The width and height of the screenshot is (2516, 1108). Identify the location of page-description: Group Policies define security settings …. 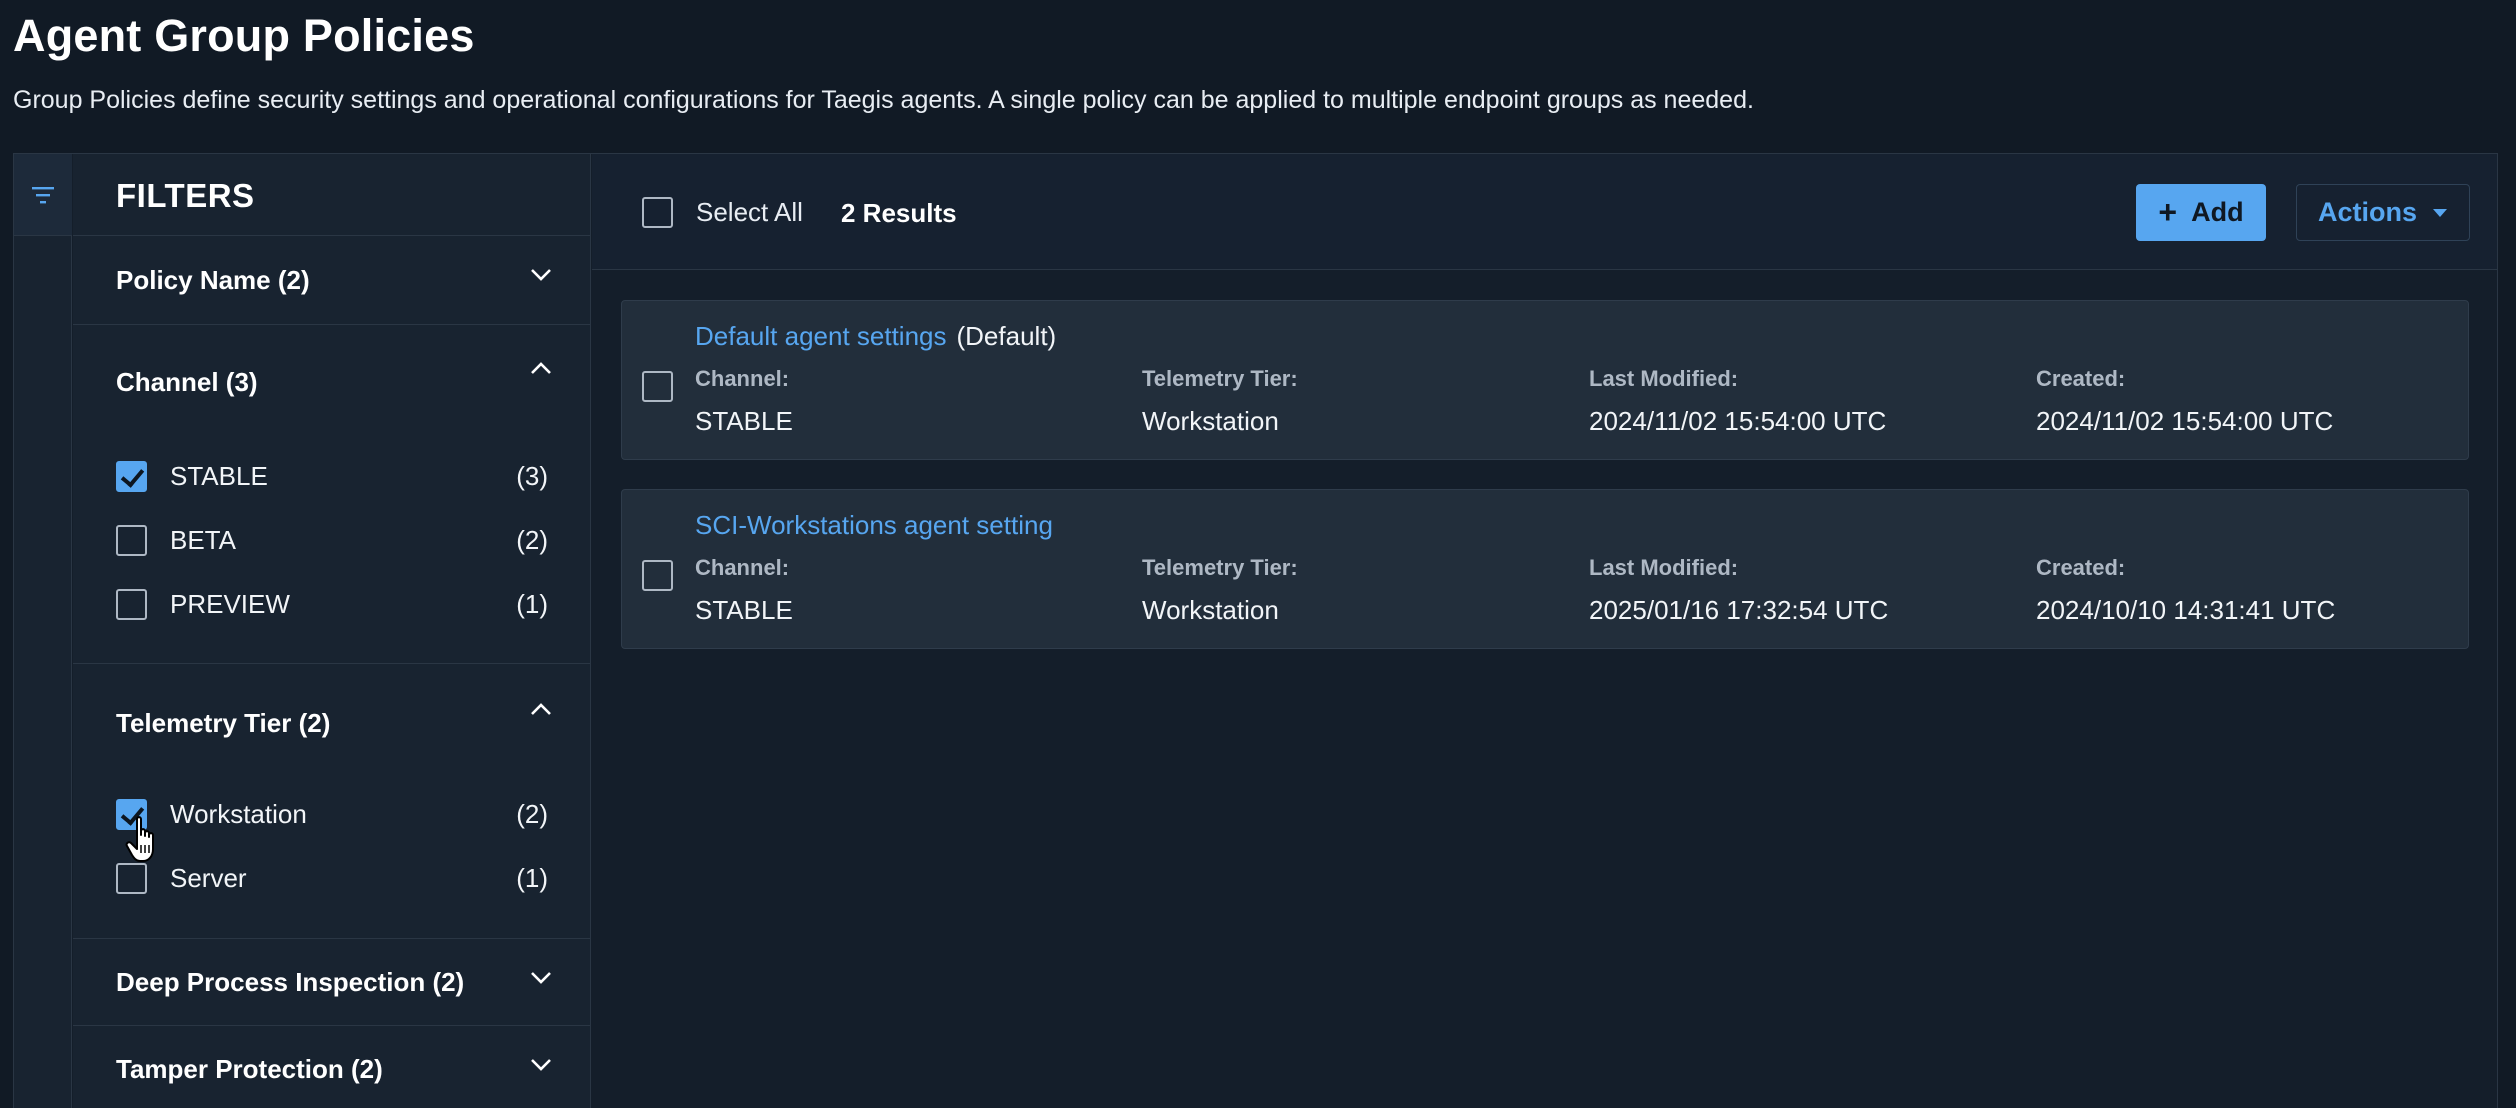
(883, 100).